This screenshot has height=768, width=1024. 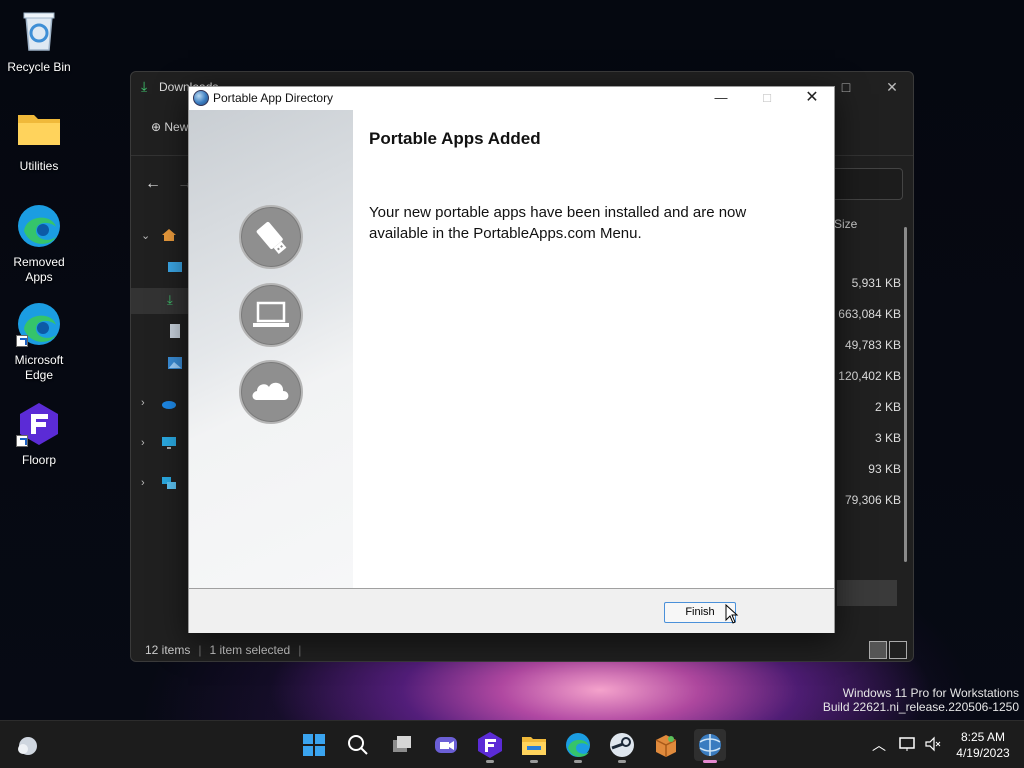 I want to click on home-icon, so click(x=169, y=235).